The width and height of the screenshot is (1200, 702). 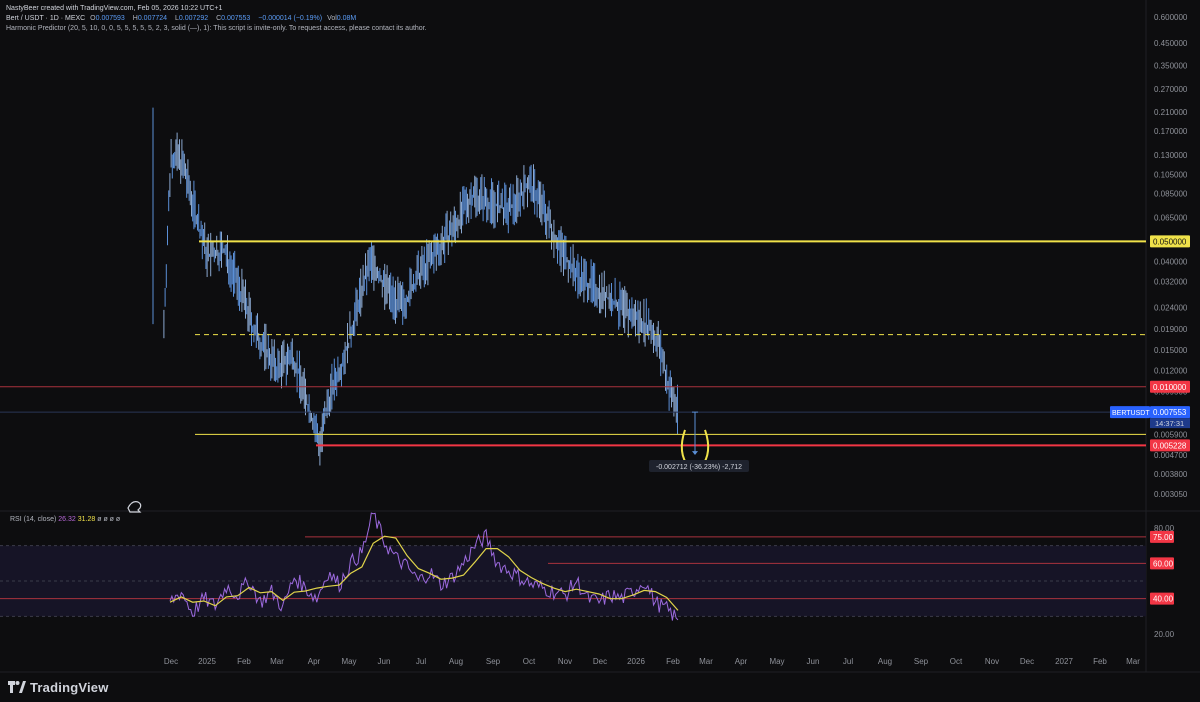 What do you see at coordinates (1171, 434) in the screenshot?
I see `price-tick-17: 0.005900` at bounding box center [1171, 434].